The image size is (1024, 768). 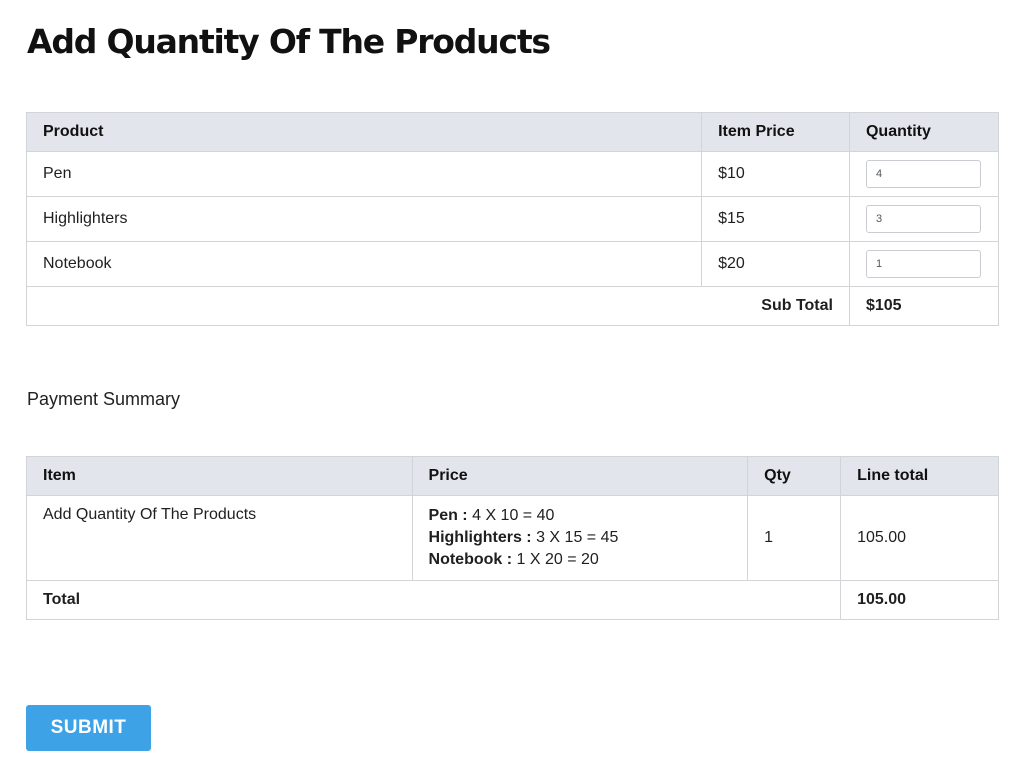 What do you see at coordinates (438, 306) in the screenshot?
I see `subtotal-label: Sub Total` at bounding box center [438, 306].